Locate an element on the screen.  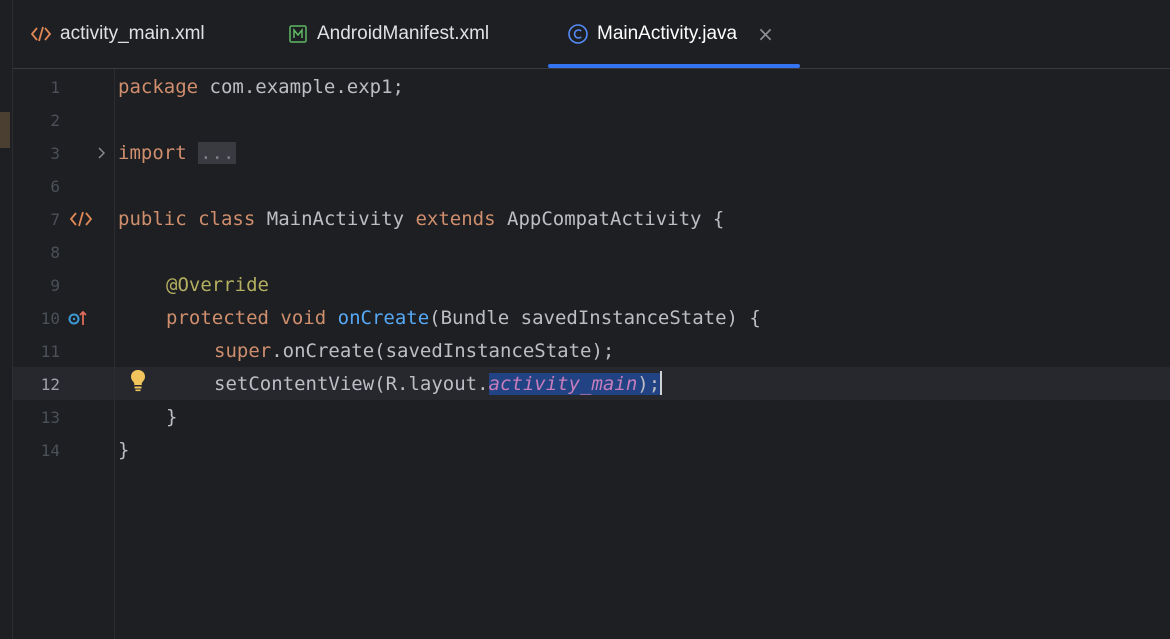
line-number: 11 is located at coordinates (50, 351).